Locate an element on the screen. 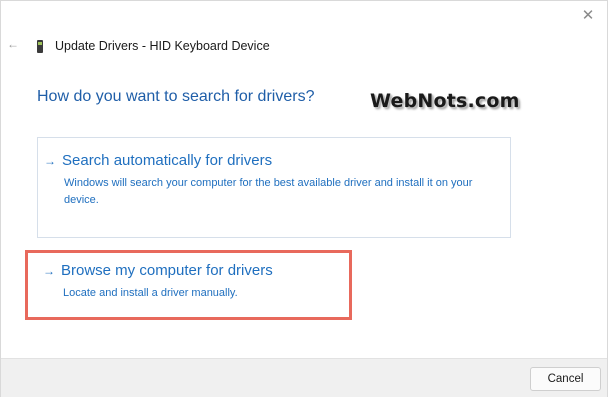 The image size is (608, 397). option-title: → Browse my computer for drivers is located at coordinates (158, 270).